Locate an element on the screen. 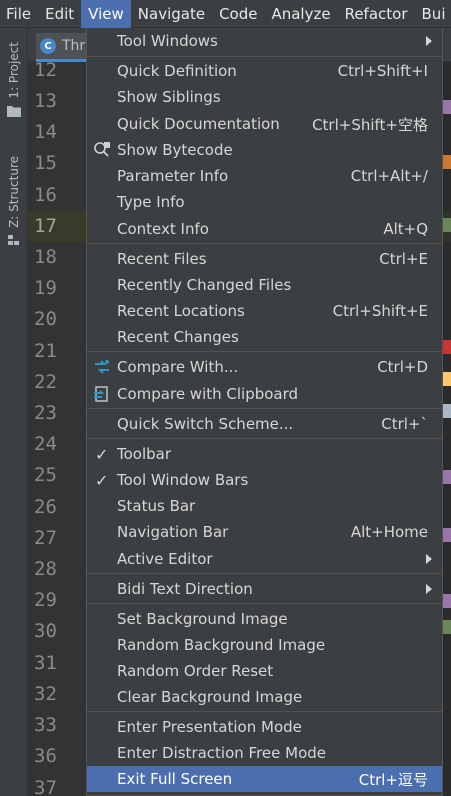 The width and height of the screenshot is (451, 796). menu-navigate: Navigate is located at coordinates (171, 14).